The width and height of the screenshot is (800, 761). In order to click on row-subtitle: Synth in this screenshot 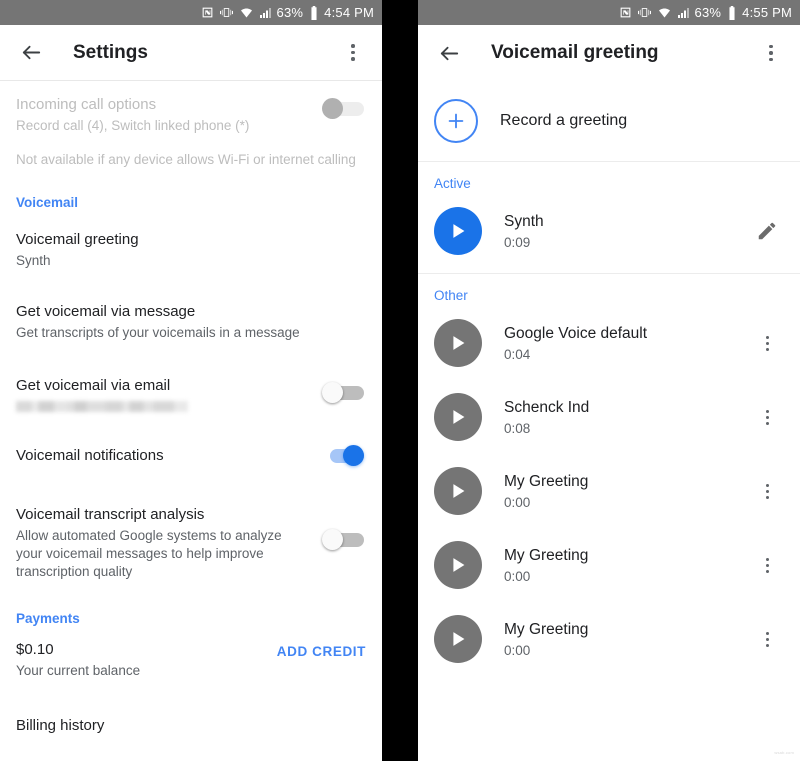, I will do `click(33, 260)`.